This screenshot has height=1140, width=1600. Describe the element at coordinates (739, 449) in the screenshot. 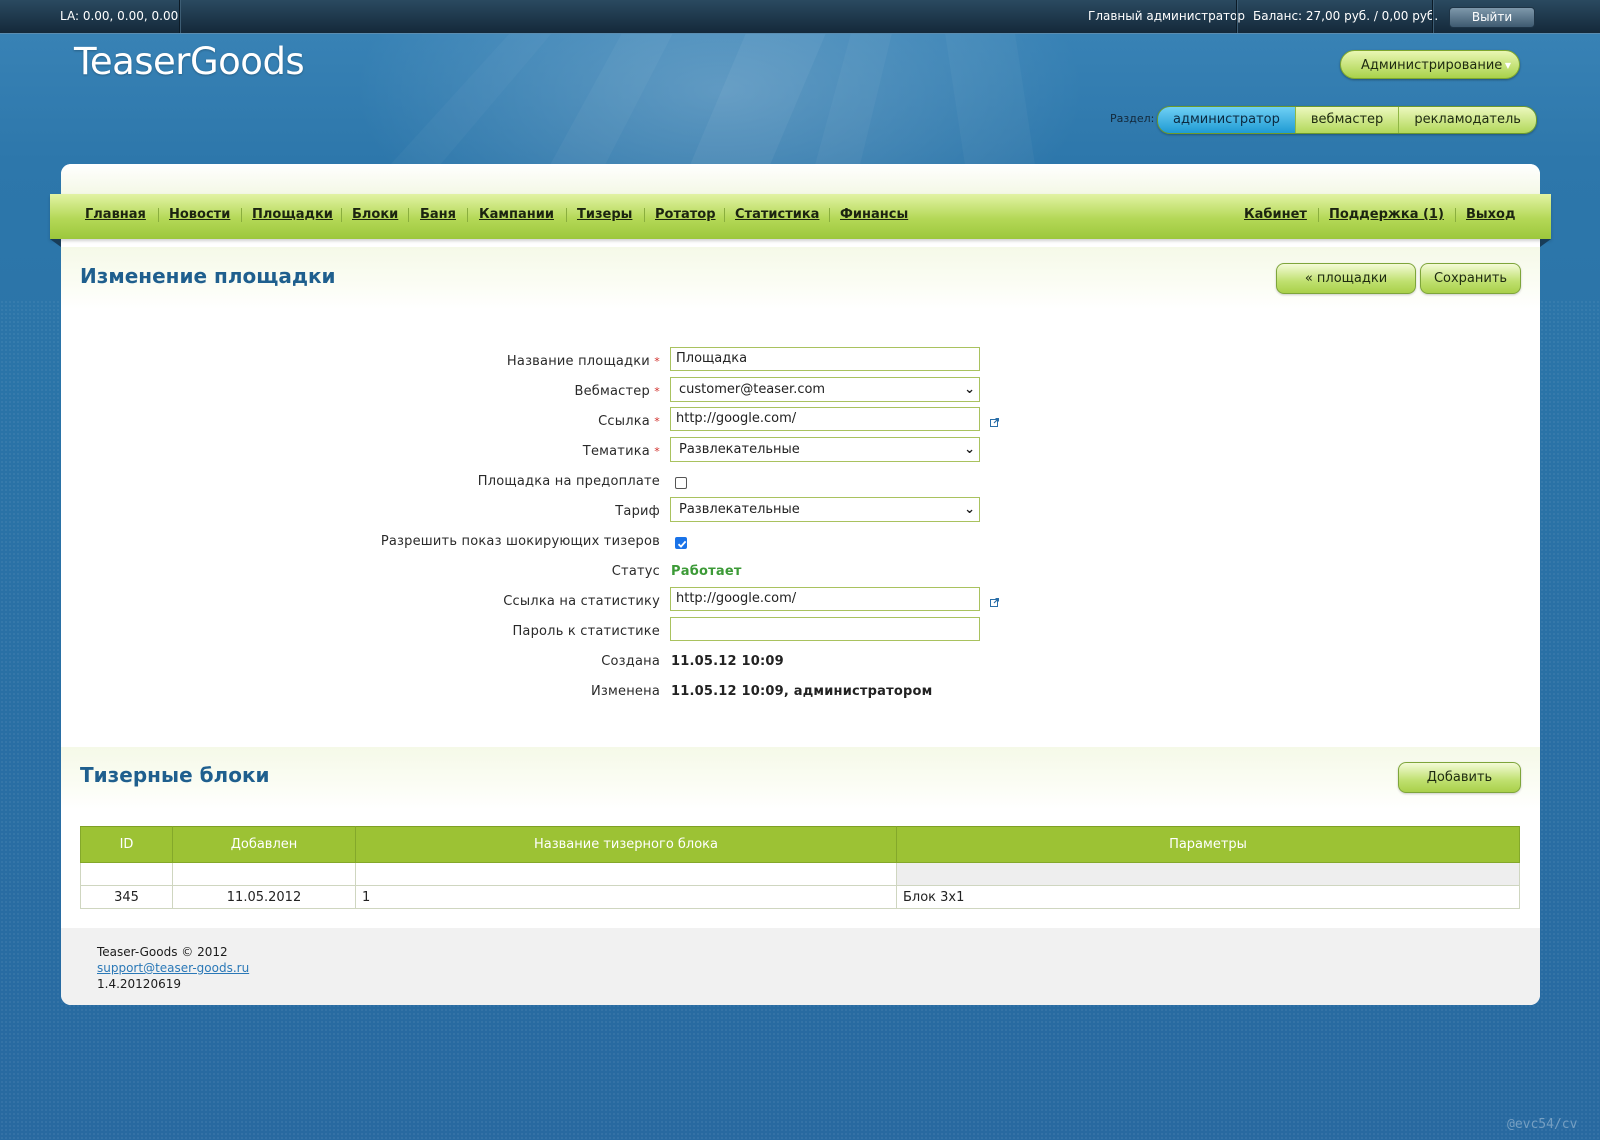

I see `theme-select-value: Развлекательные` at that location.